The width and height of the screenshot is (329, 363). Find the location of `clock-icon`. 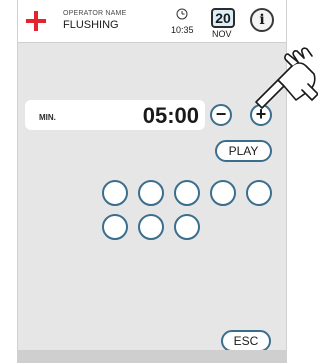

clock-icon is located at coordinates (182, 14).